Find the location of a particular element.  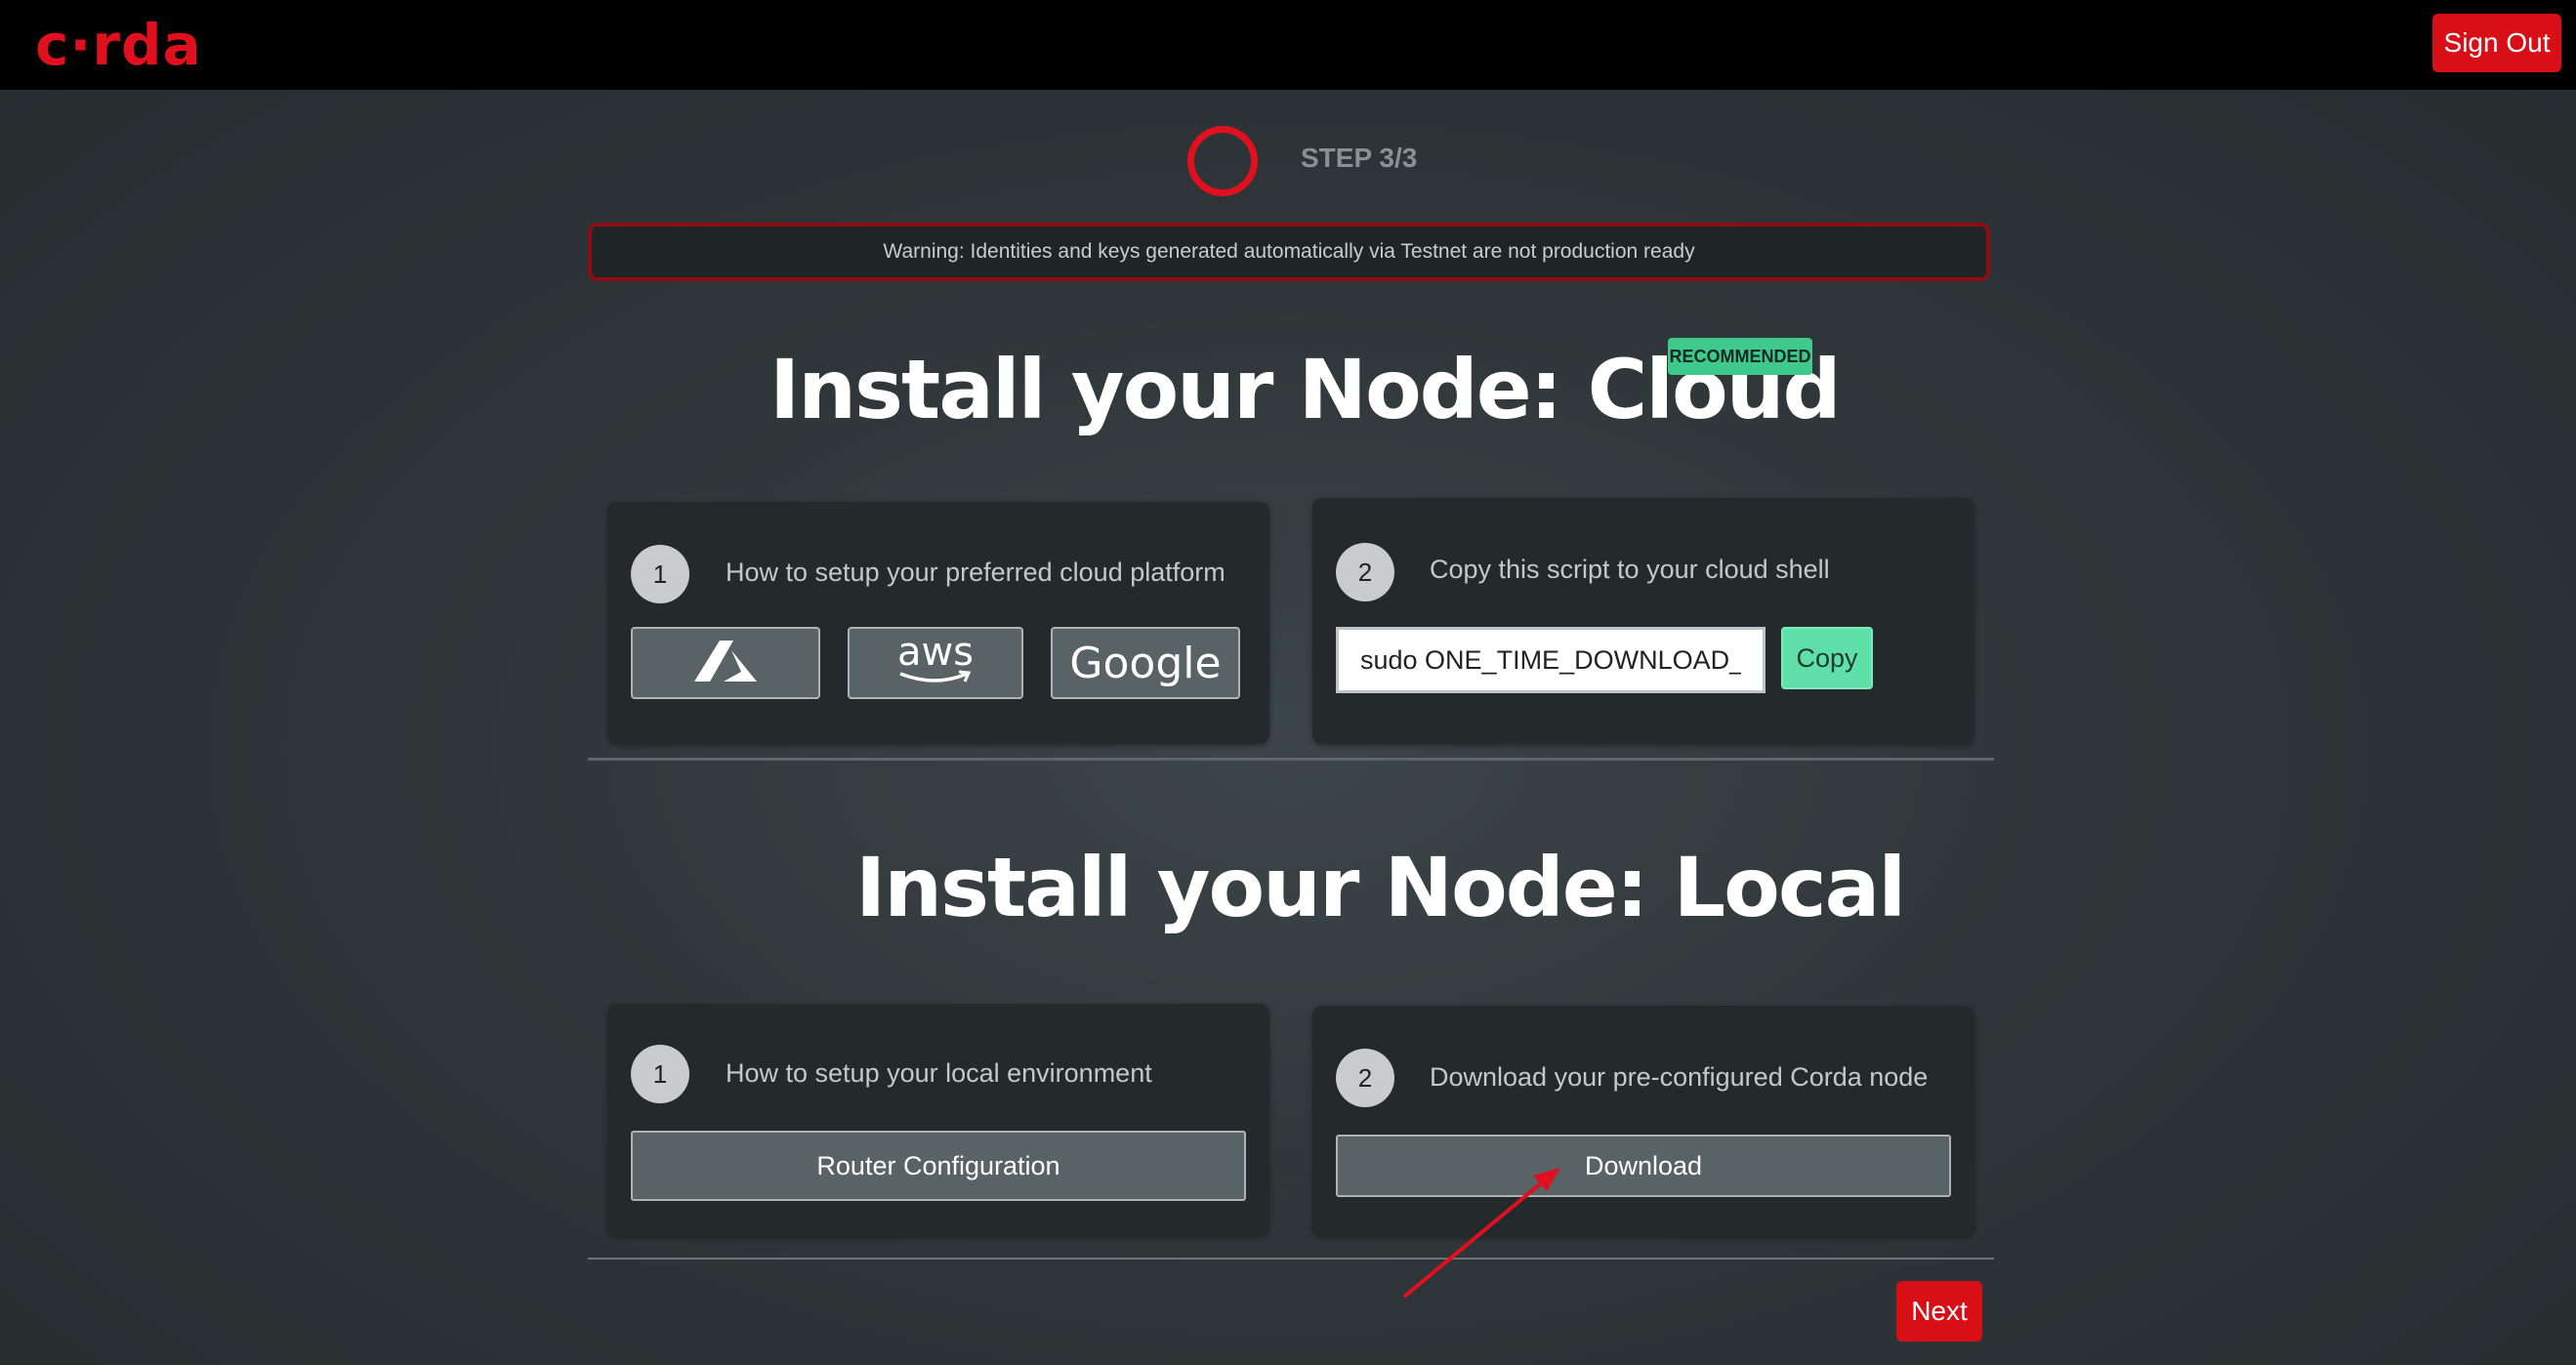

google-button: Google is located at coordinates (1145, 663).